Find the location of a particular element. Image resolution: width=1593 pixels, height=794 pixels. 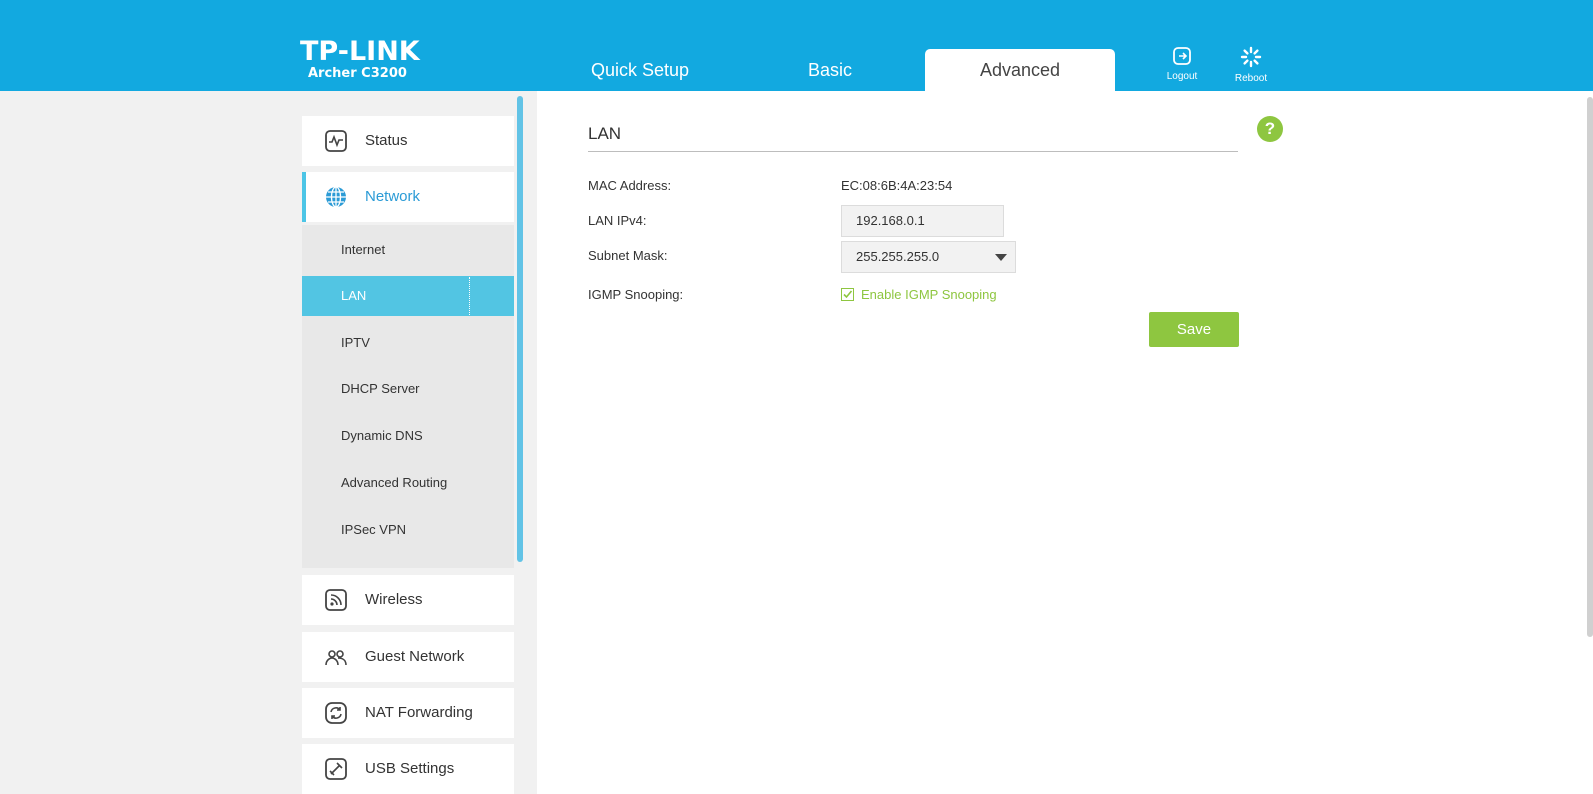

sidebar-item-wireless: Wireless is located at coordinates (408, 600).